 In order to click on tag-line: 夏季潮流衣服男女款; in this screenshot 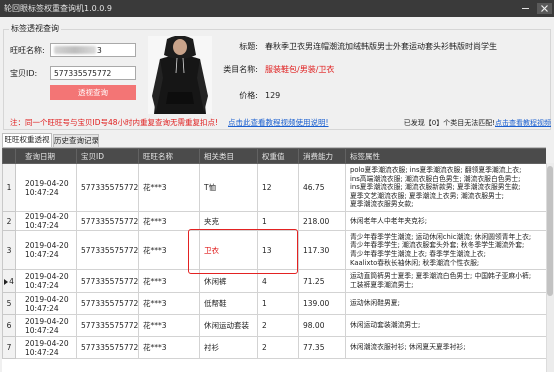, I will do `click(382, 204)`.